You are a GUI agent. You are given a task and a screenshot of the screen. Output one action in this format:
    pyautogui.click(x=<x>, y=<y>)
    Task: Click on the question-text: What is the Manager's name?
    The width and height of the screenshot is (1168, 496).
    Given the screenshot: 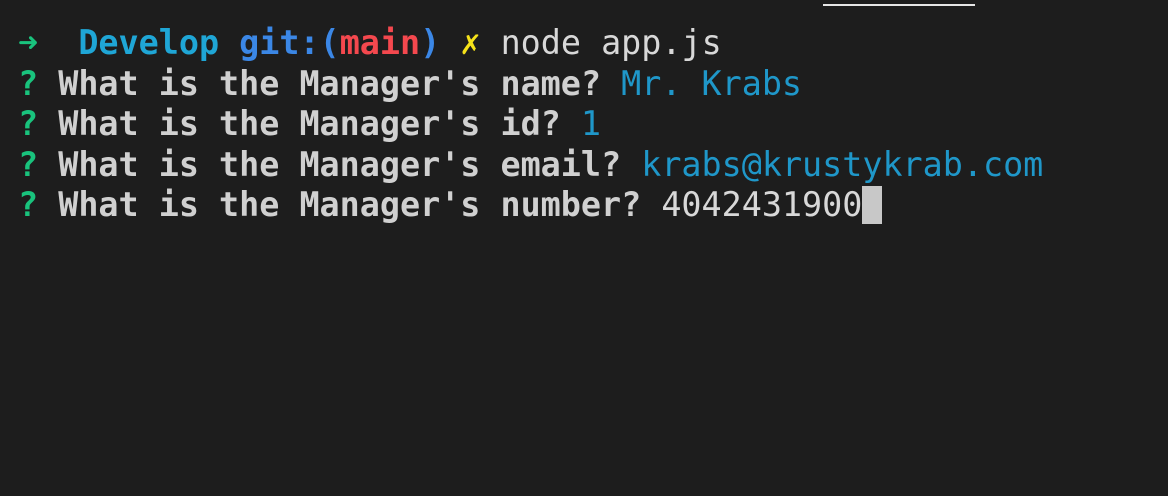 What is the action you would take?
    pyautogui.click(x=329, y=83)
    